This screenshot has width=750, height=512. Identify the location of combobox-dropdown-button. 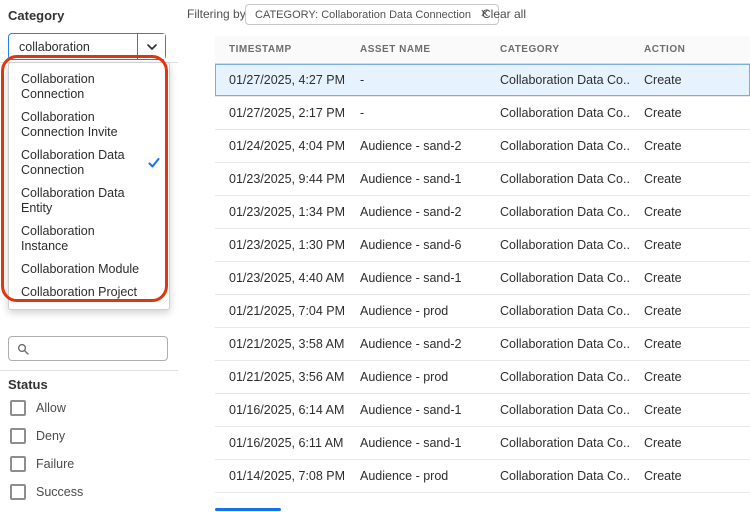
(151, 46).